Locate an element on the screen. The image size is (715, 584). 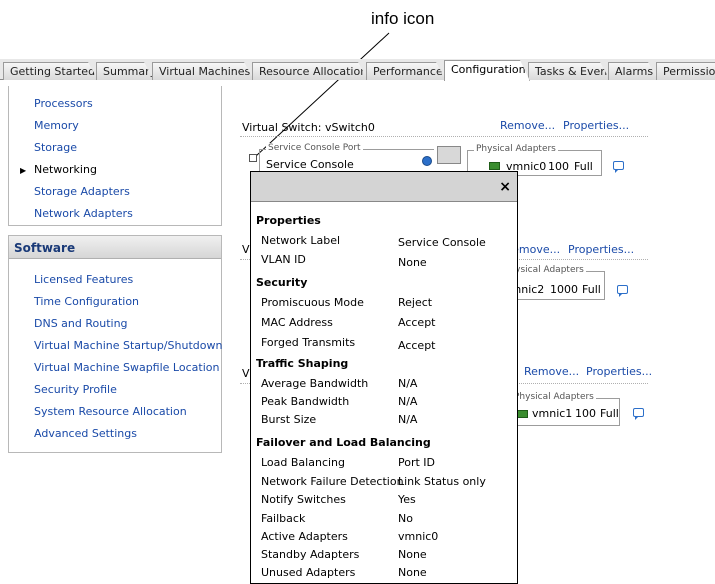
prop-key: Unused Adapters is located at coordinates (308, 572).